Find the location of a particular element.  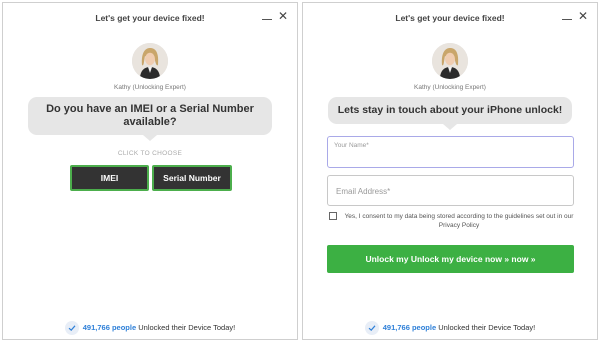

email-placeholder: Email Address* is located at coordinates (363, 191).